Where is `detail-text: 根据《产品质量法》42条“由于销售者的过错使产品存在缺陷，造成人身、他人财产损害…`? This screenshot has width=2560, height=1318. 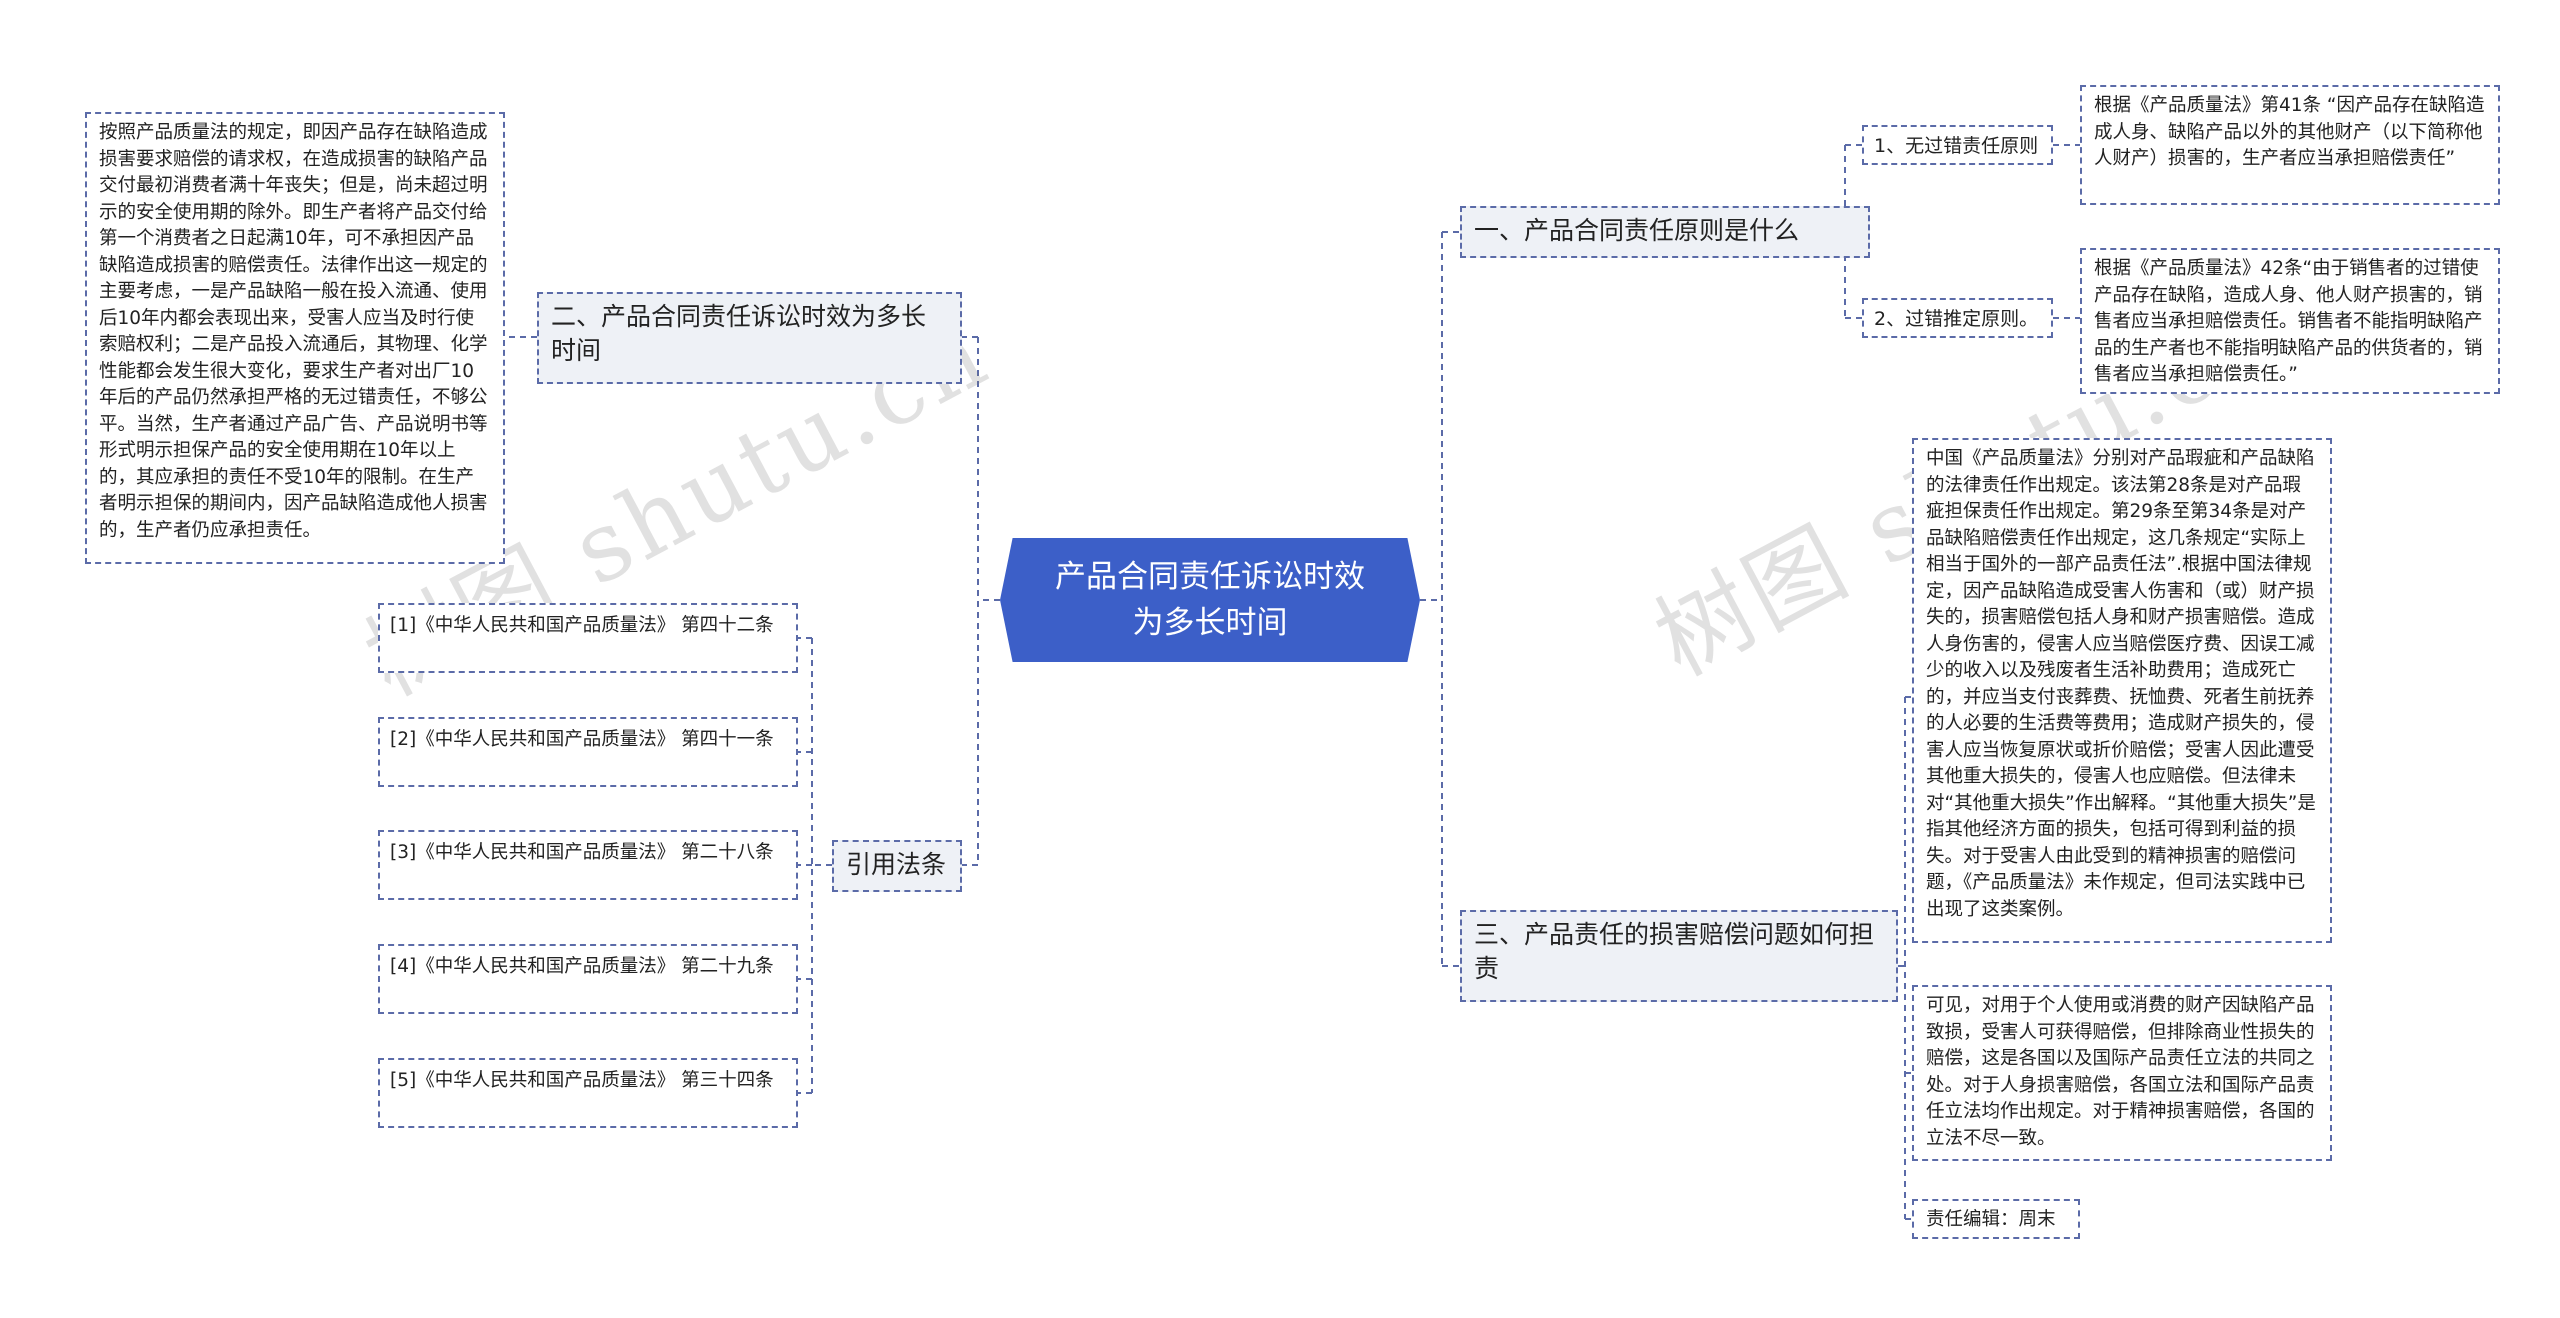 detail-text: 根据《产品质量法》42条“由于销售者的过错使产品存在缺陷，造成人身、他人财产损害… is located at coordinates (2288, 321).